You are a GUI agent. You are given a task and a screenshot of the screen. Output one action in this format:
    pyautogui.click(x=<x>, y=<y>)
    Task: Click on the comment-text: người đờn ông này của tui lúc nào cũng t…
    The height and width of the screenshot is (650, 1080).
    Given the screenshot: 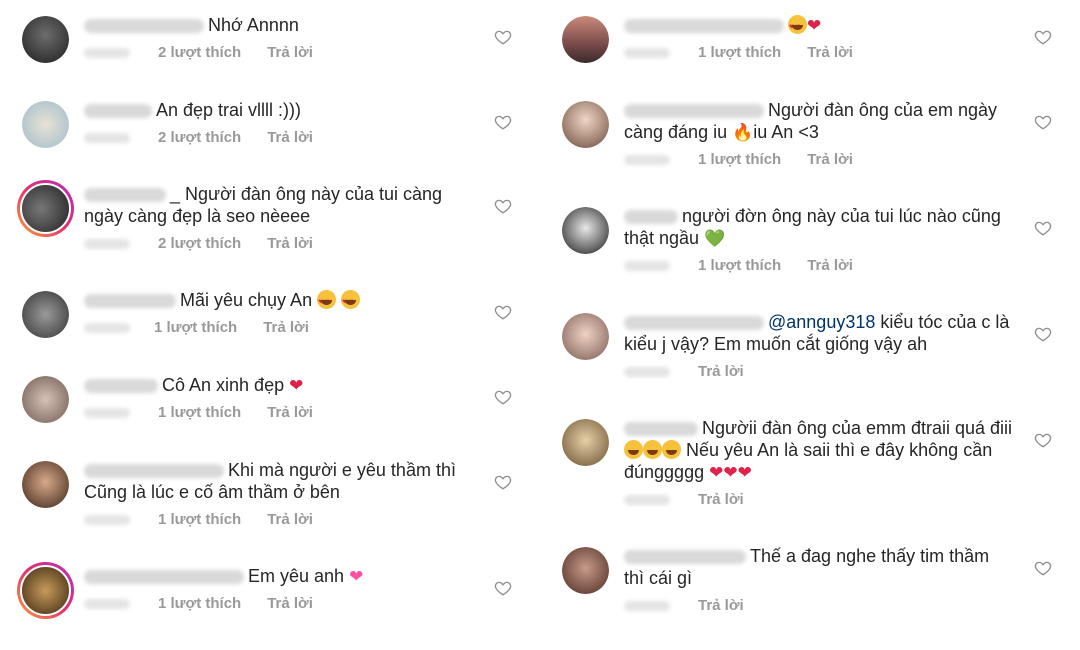 What is the action you would take?
    pyautogui.click(x=812, y=227)
    